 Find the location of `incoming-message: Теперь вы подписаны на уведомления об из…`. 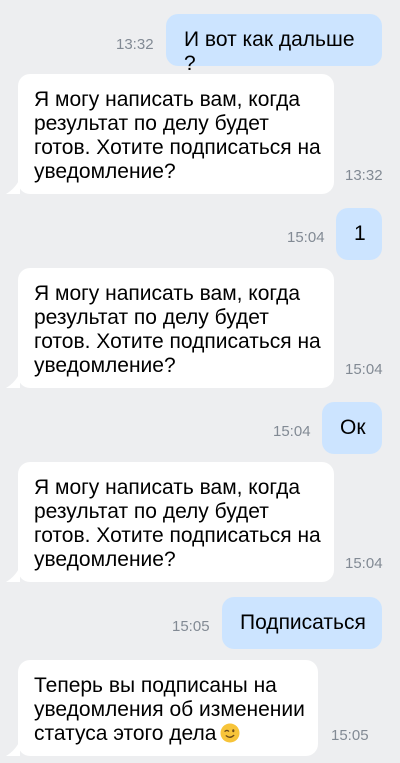

incoming-message: Теперь вы подписаны на уведомления об из… is located at coordinates (168, 708).